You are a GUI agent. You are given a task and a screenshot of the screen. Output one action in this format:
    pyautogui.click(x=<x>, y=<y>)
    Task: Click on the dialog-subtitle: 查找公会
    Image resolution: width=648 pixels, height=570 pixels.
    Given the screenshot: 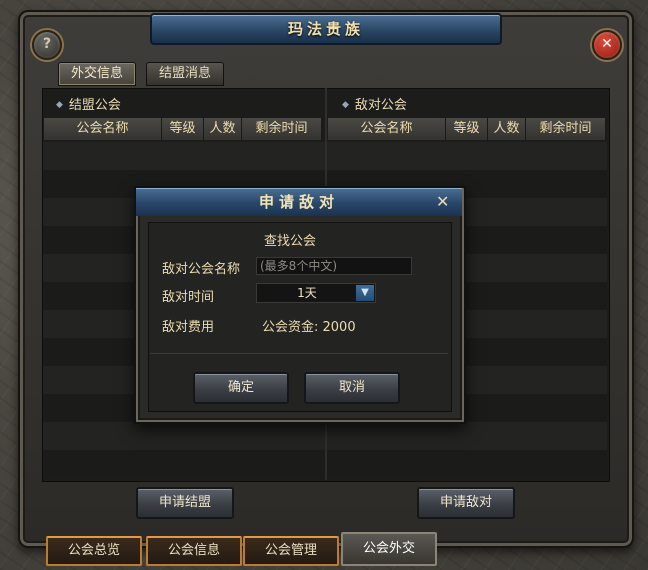 What is the action you would take?
    pyautogui.click(x=290, y=241)
    